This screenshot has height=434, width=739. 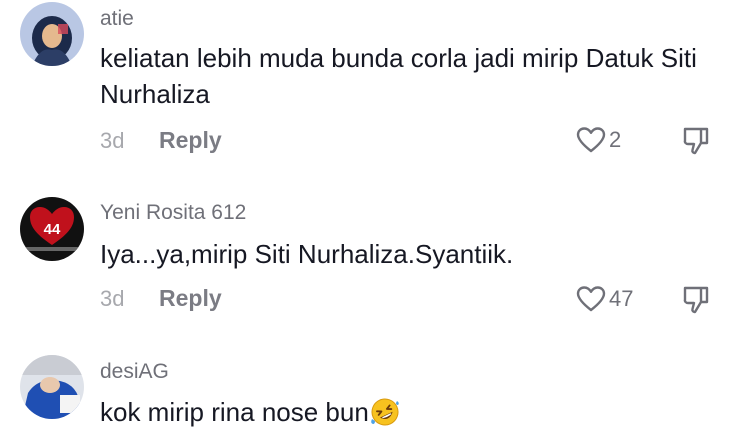 What do you see at coordinates (615, 139) in the screenshot?
I see `like-count: 2` at bounding box center [615, 139].